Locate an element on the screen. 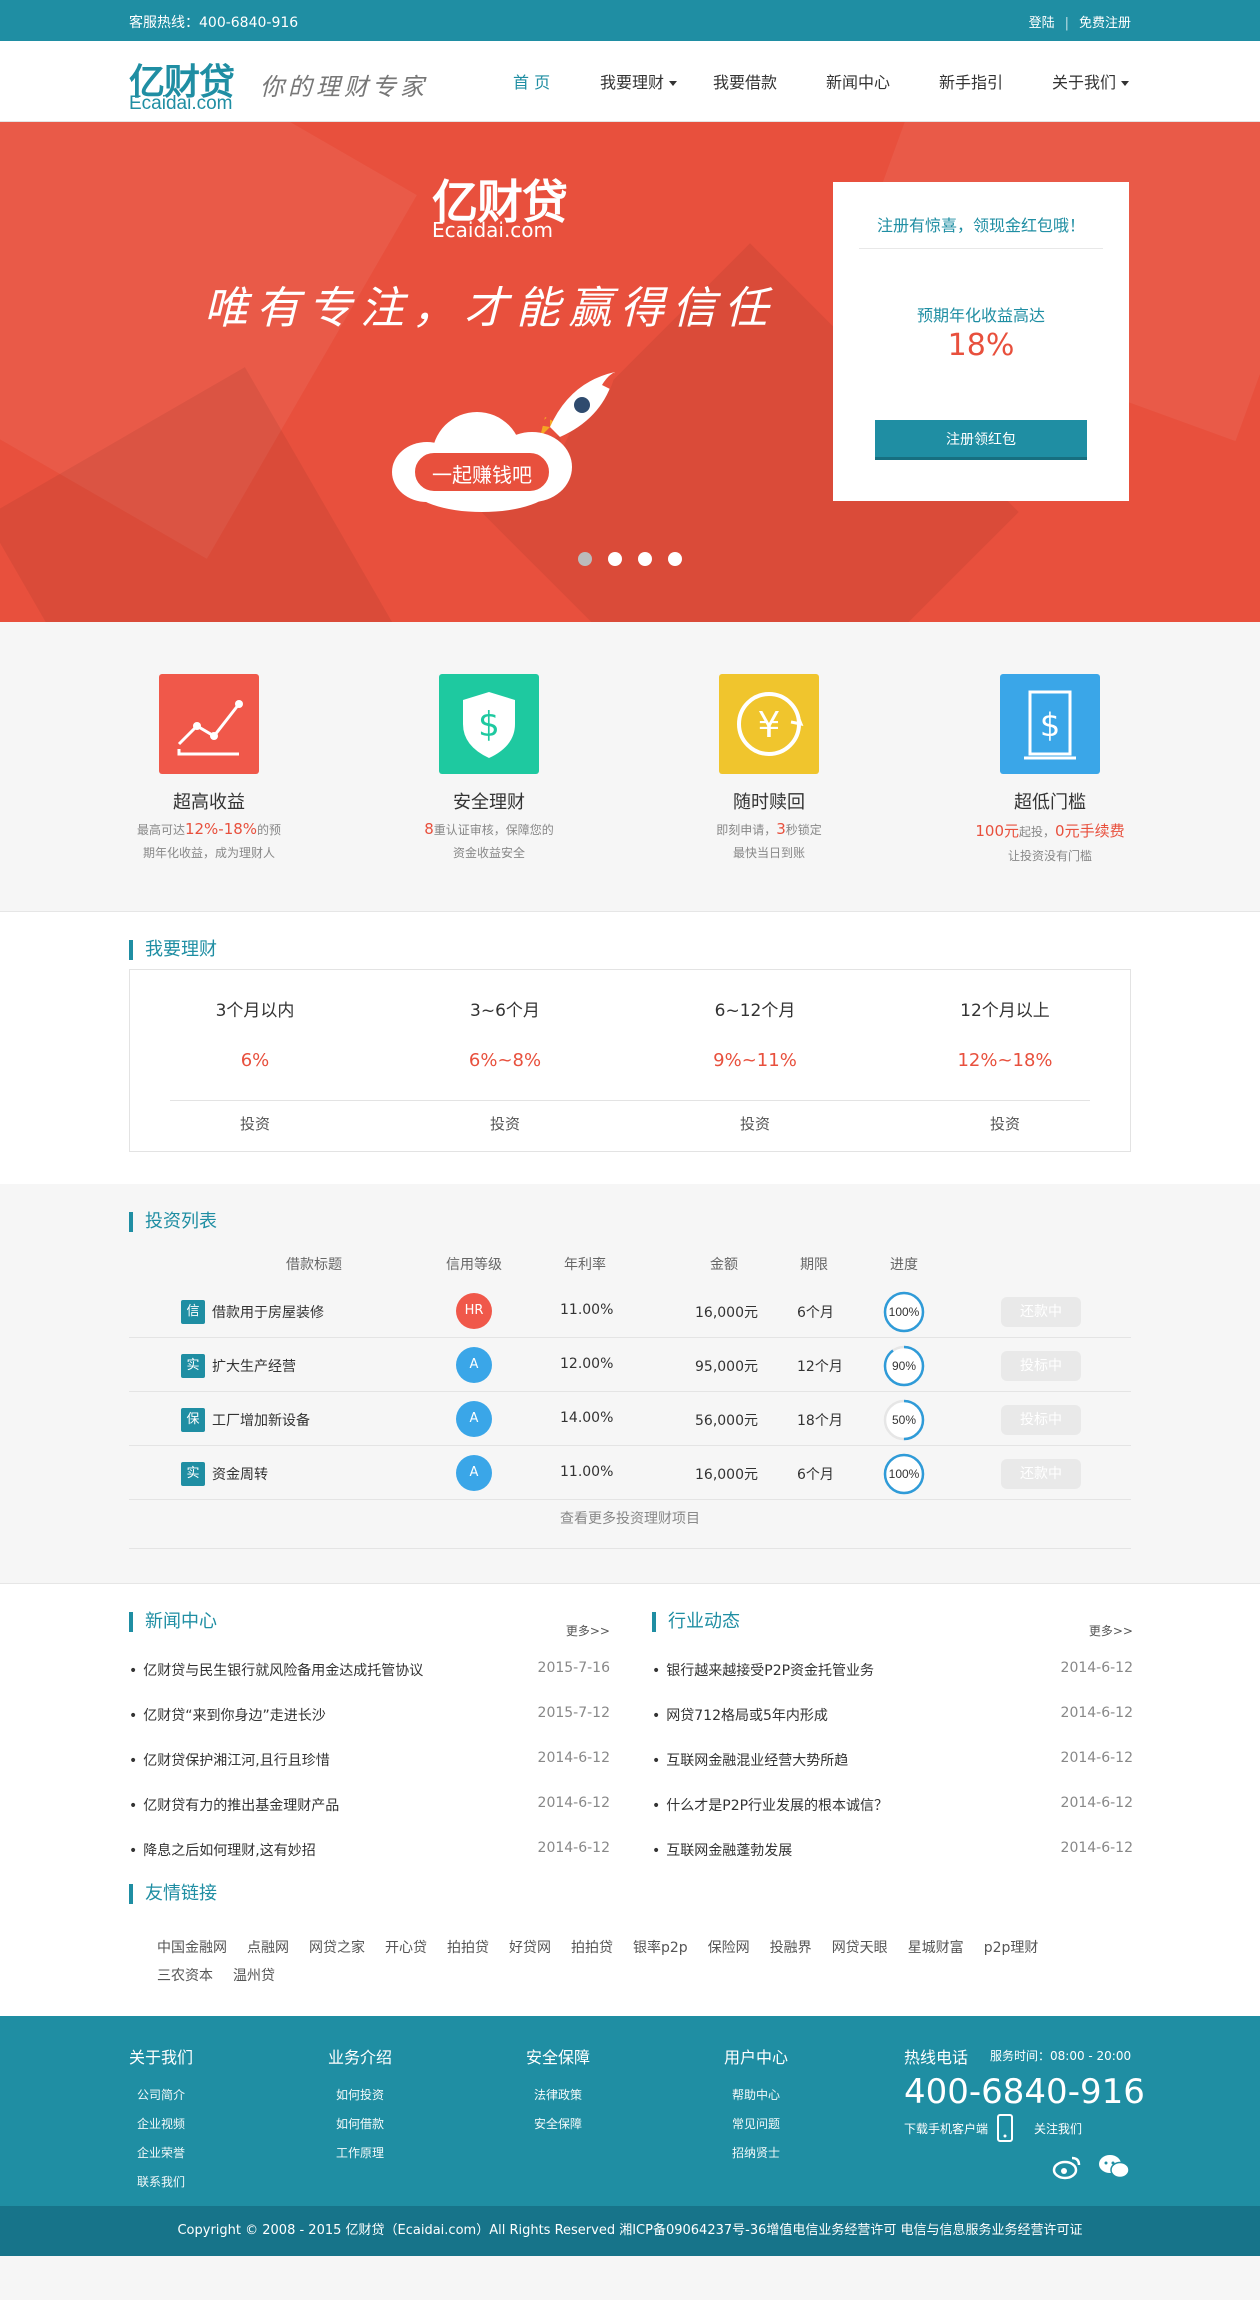 The image size is (1260, 2300). nav-home: 首 页 is located at coordinates (531, 81).